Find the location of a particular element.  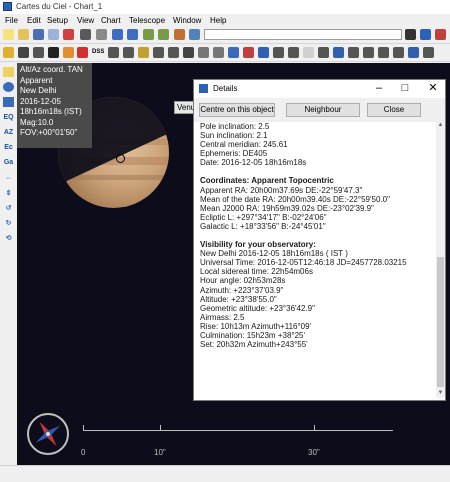

details-line: Geometric altitude: +23°36'42.9" is located at coordinates (257, 308).